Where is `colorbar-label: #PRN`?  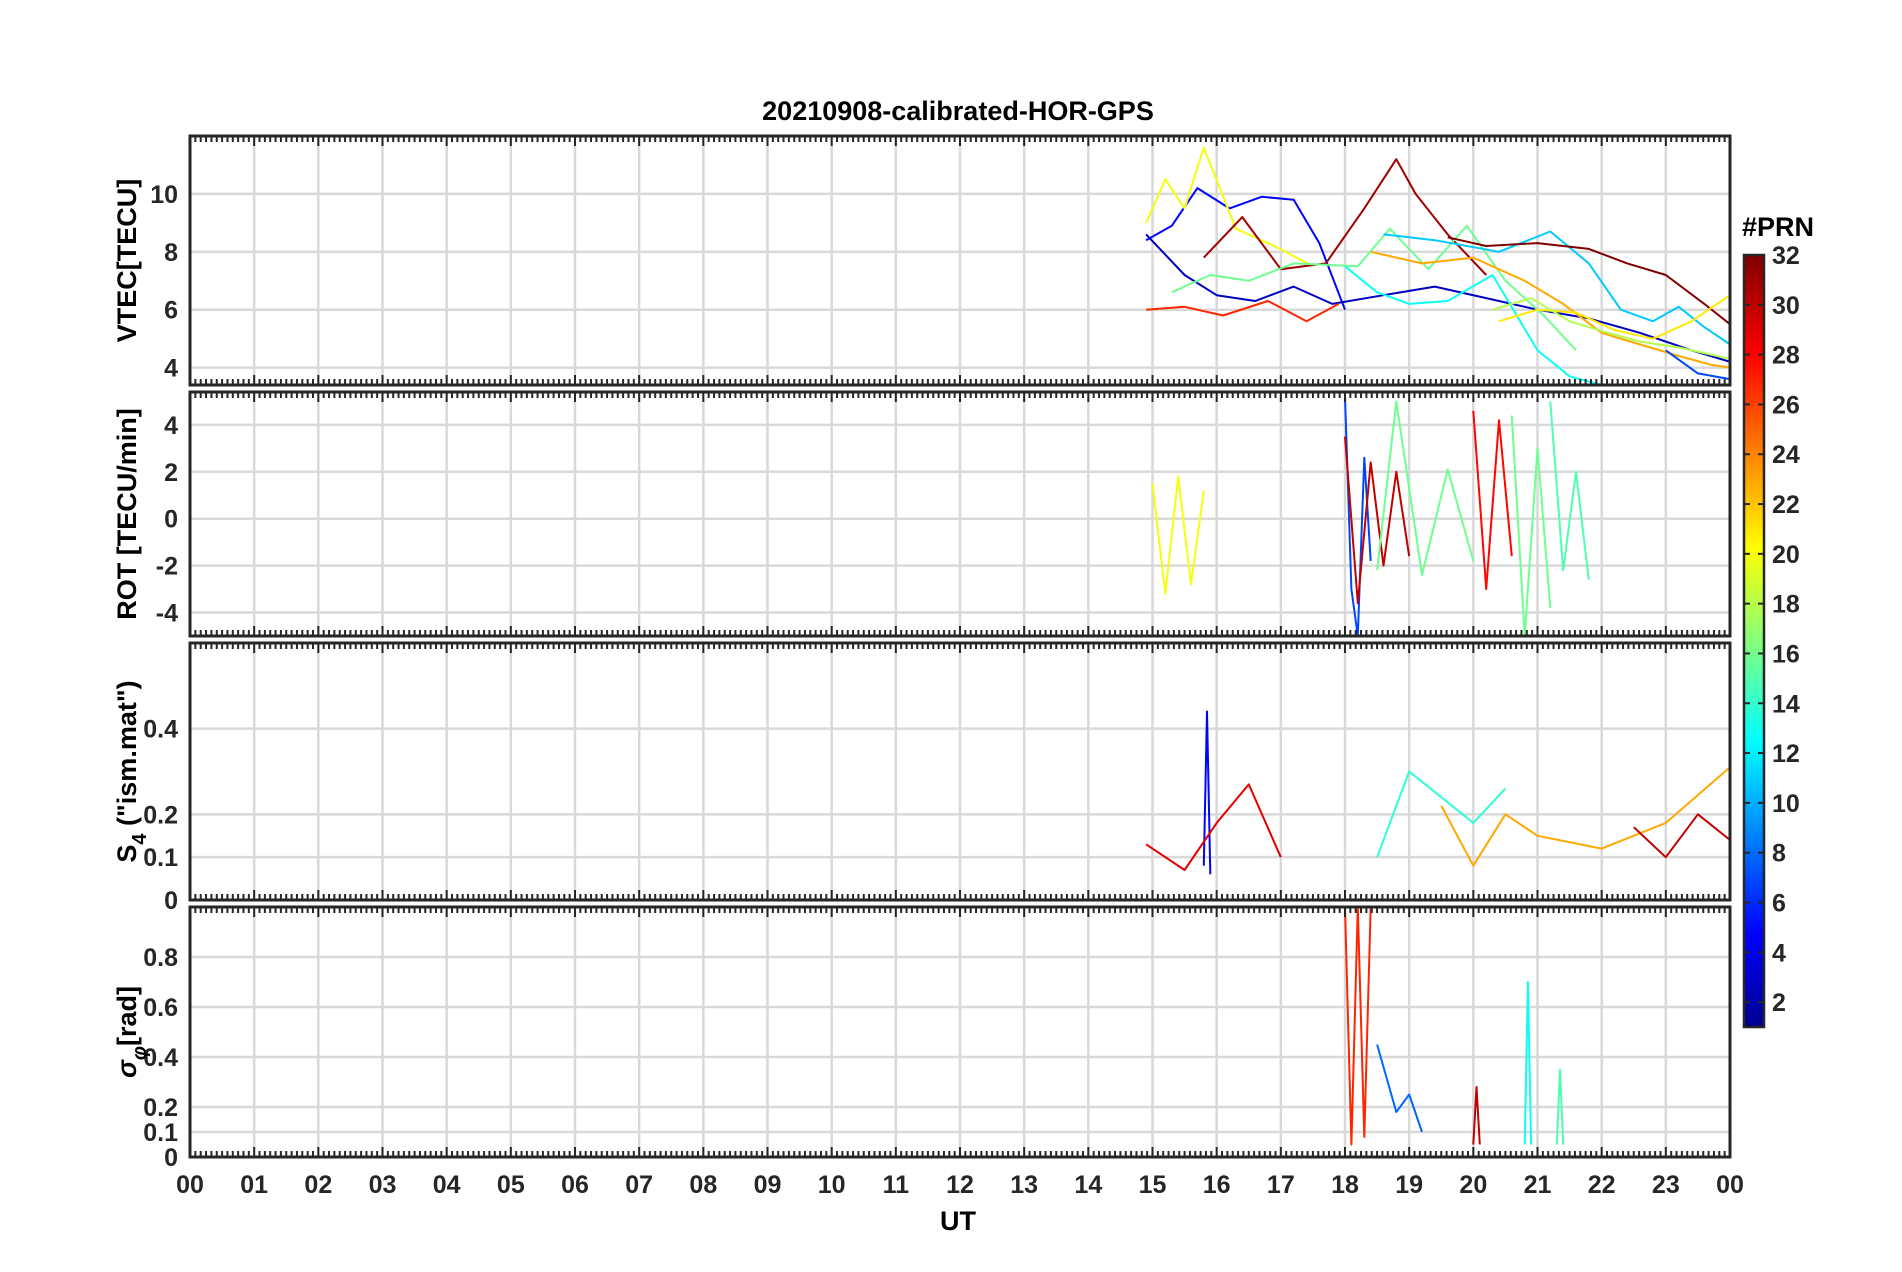
colorbar-label: #PRN is located at coordinates (1778, 227).